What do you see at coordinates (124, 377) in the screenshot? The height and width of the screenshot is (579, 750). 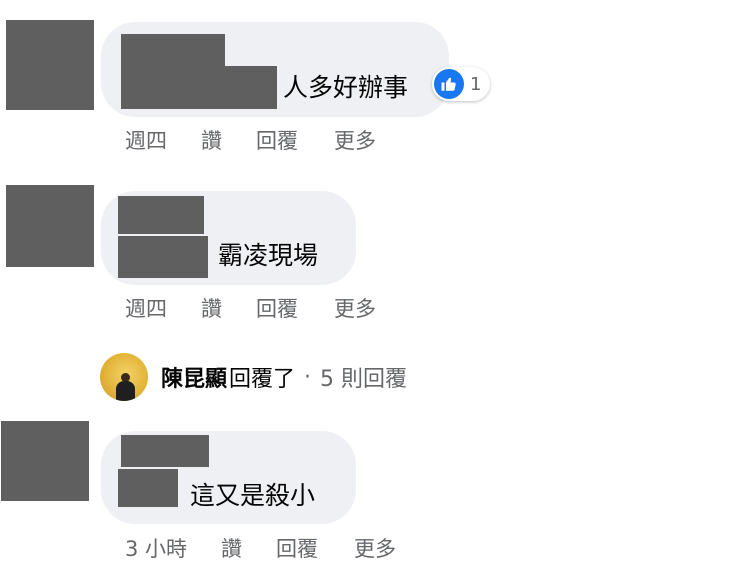 I see `avatar` at bounding box center [124, 377].